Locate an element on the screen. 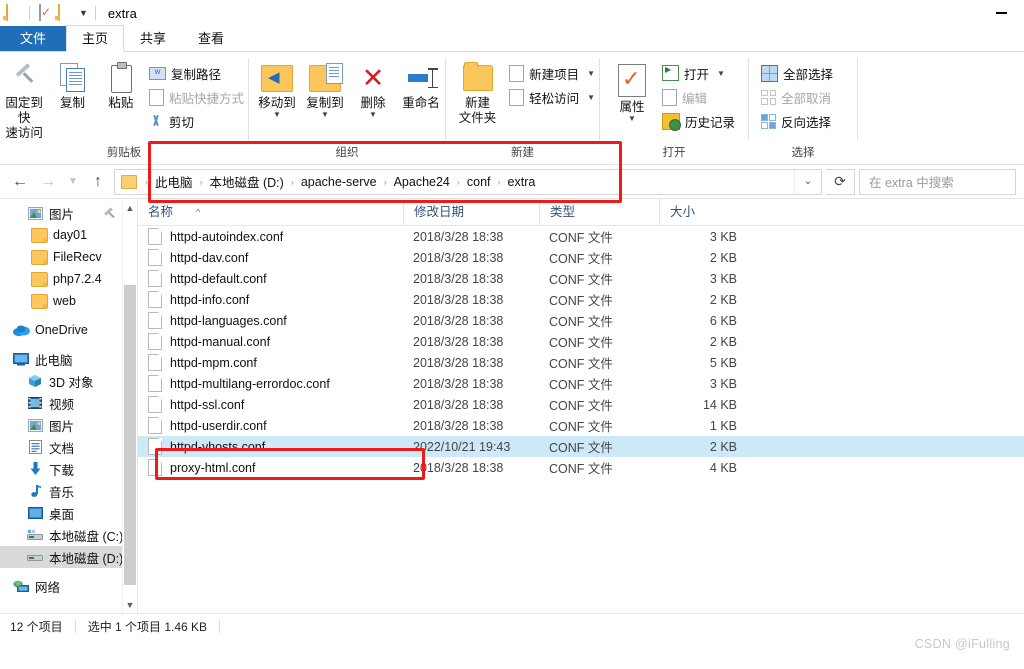  scroll-up-icon: ▲ is located at coordinates (130, 207).